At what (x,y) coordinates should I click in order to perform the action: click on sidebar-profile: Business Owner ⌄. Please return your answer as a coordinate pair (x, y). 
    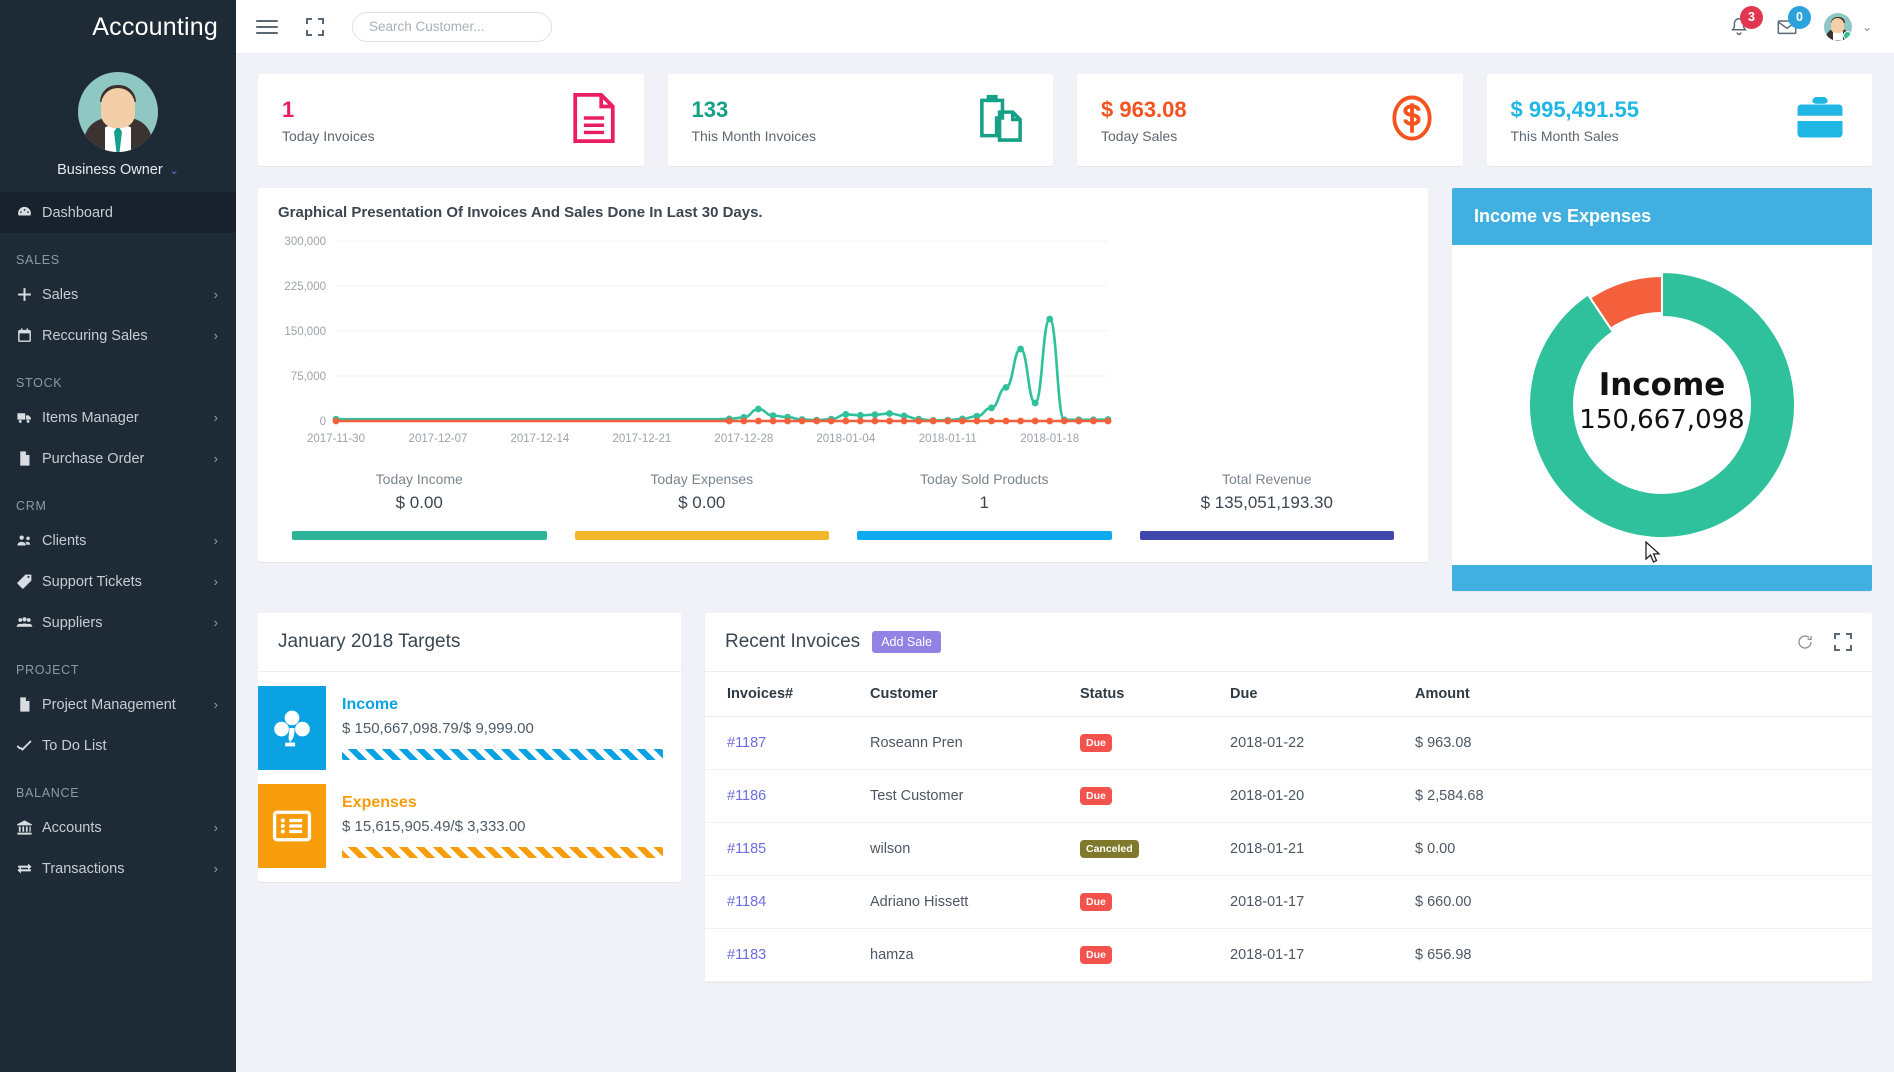
    Looking at the image, I should click on (118, 123).